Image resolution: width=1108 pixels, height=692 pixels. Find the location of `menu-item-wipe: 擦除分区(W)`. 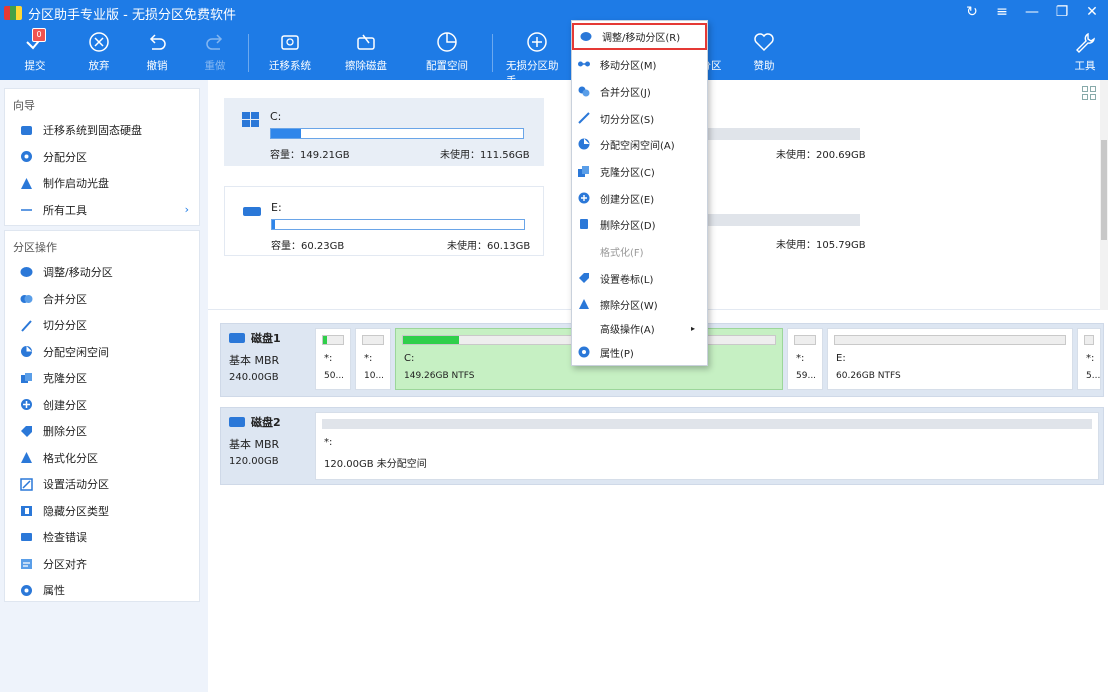

menu-item-wipe: 擦除分区(W) is located at coordinates (639, 304).